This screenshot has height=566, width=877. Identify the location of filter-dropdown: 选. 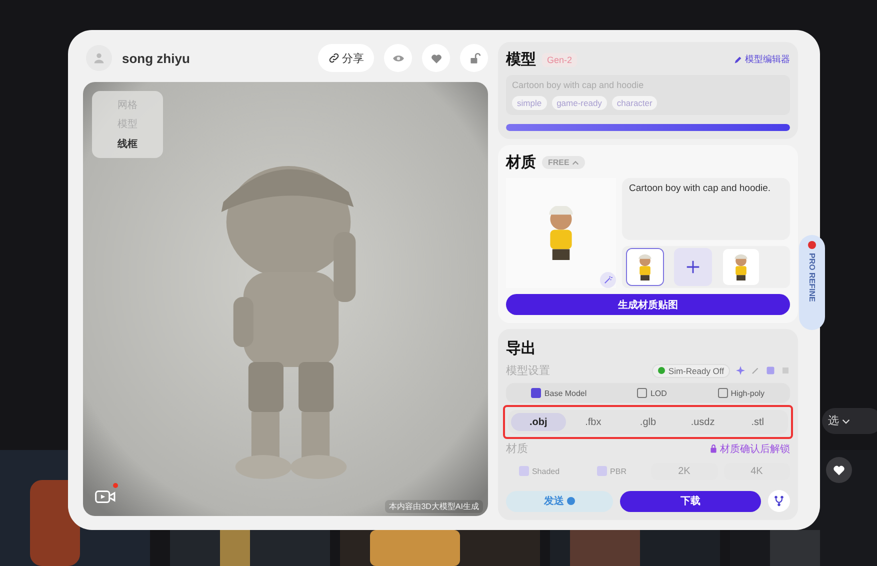
(849, 421).